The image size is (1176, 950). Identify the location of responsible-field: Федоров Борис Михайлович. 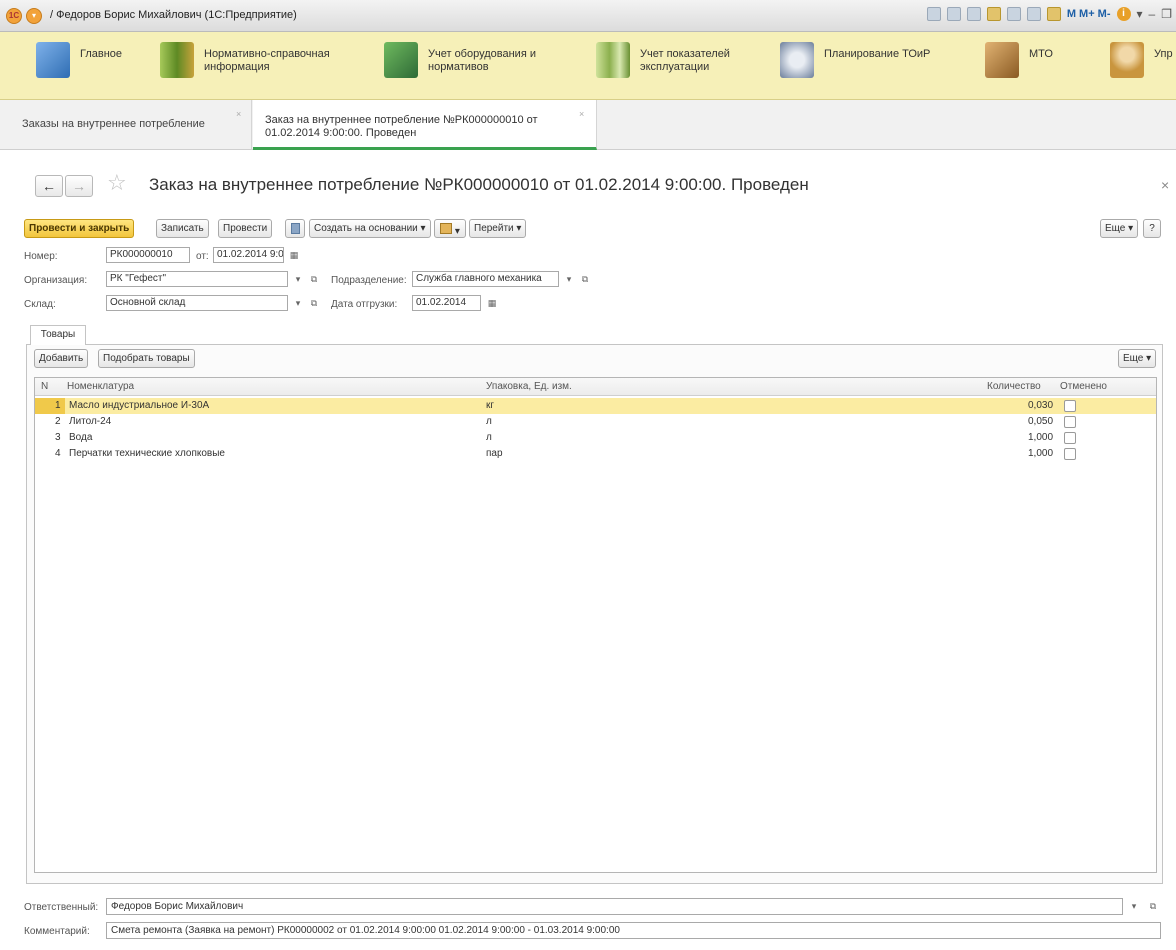
(614, 906).